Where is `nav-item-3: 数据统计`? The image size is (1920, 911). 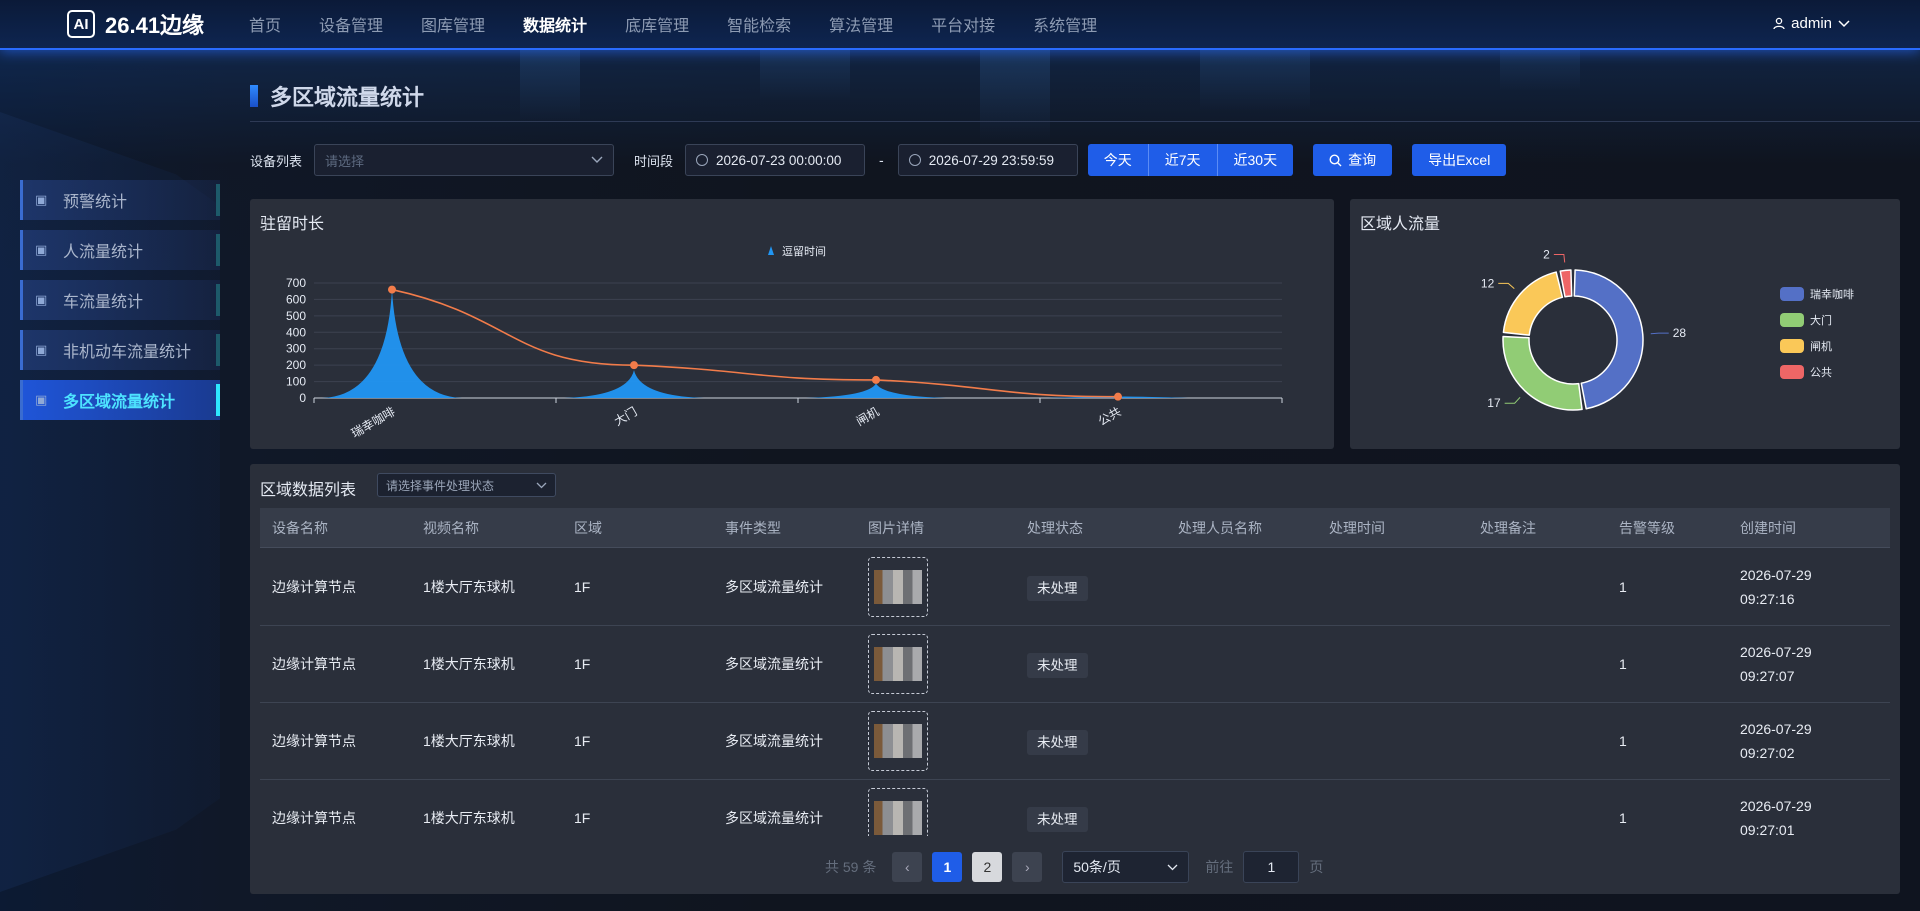
nav-item-3: 数据统计 is located at coordinates (555, 24).